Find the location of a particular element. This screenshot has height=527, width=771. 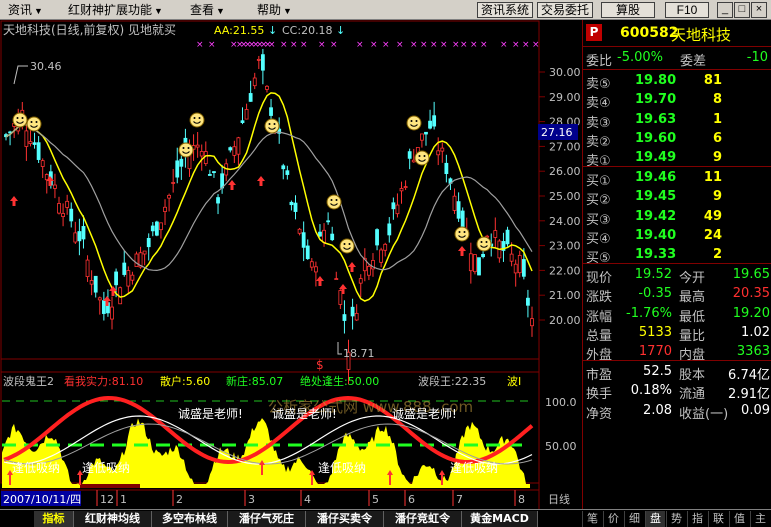

value: -5.00% is located at coordinates (640, 57).